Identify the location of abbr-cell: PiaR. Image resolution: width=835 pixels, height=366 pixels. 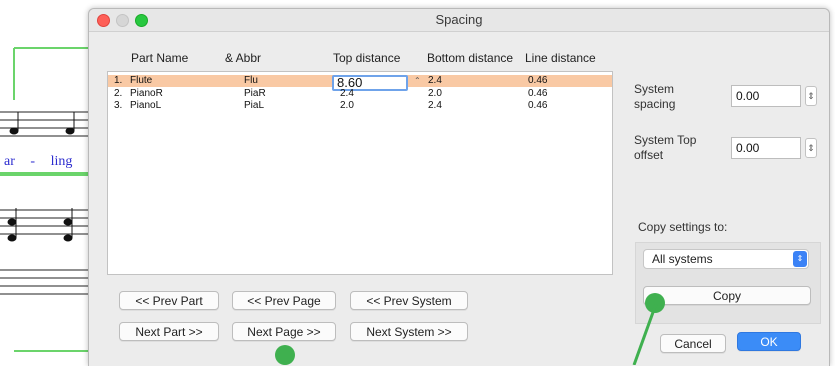
(255, 93).